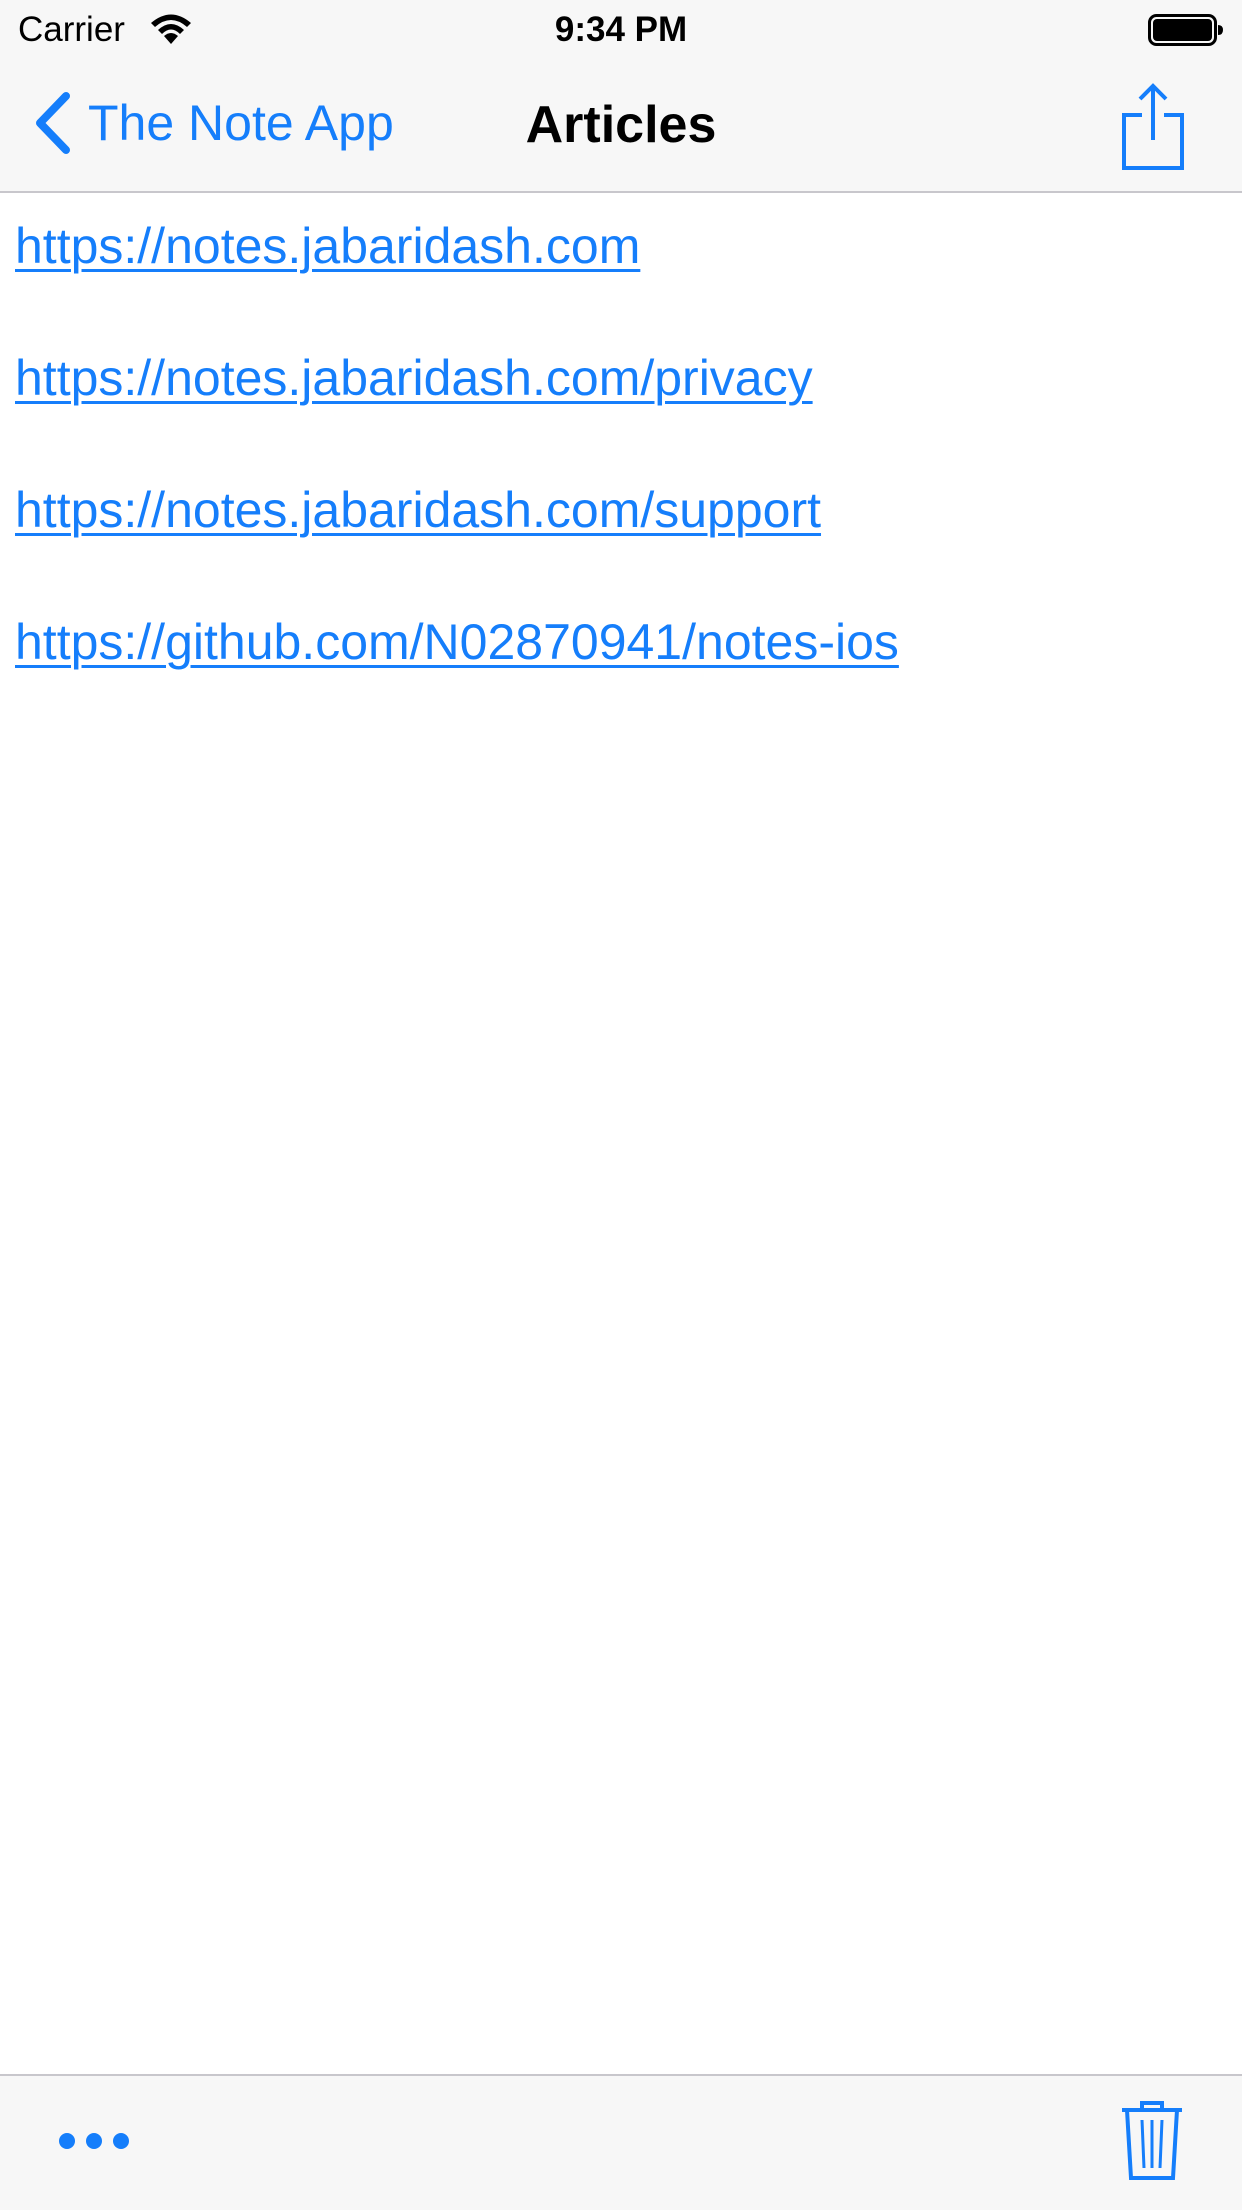 Image resolution: width=1242 pixels, height=2210 pixels. I want to click on back-button: The Note App, so click(213, 123).